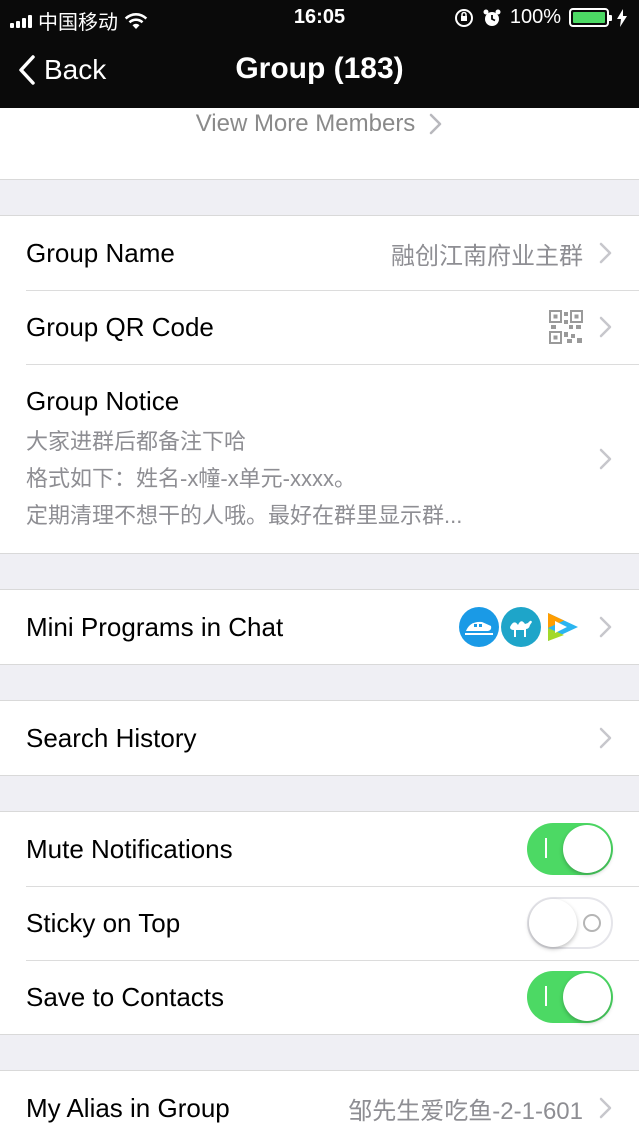 The width and height of the screenshot is (639, 1136). I want to click on mute-notifications-toggle, so click(570, 849).